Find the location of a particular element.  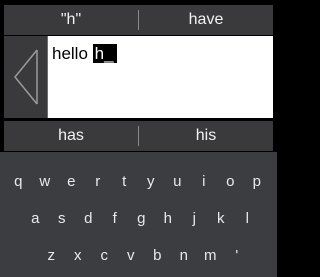

key-g: g is located at coordinates (141, 218).